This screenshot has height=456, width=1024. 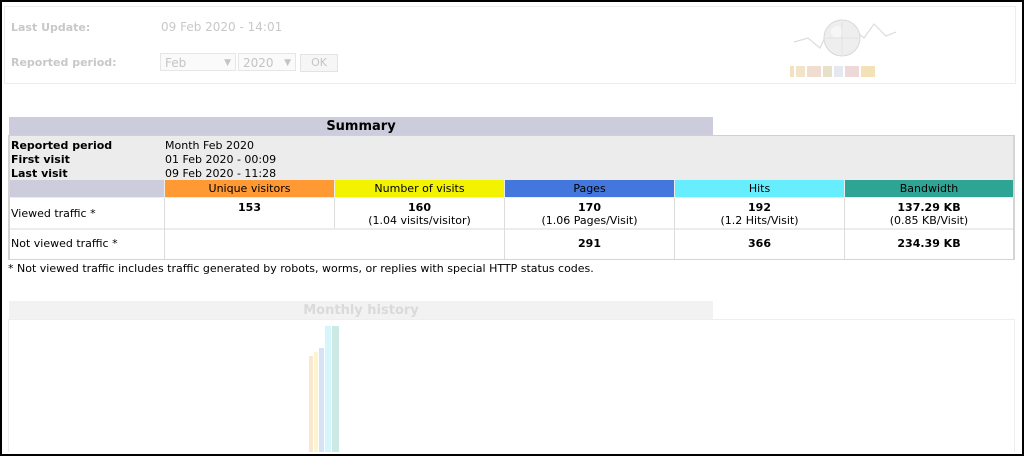 What do you see at coordinates (328, 389) in the screenshot?
I see `hits-bar` at bounding box center [328, 389].